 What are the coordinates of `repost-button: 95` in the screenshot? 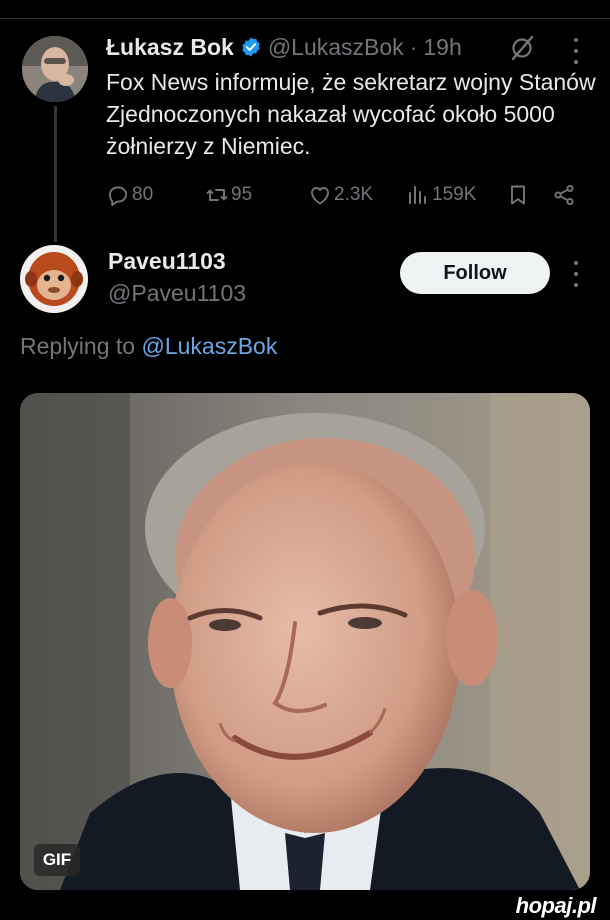 It's located at (228, 195).